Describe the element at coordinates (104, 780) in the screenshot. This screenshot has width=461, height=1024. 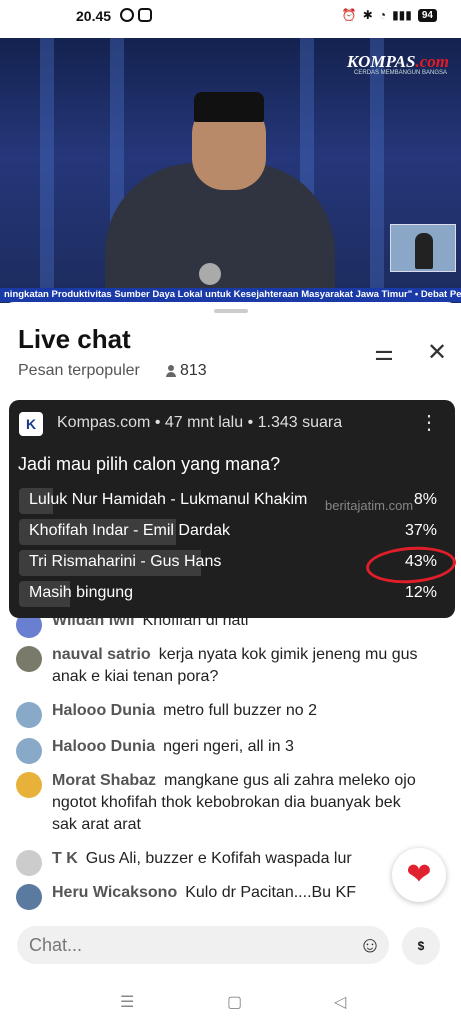
I see `message-author: Morat Shabaz` at that location.